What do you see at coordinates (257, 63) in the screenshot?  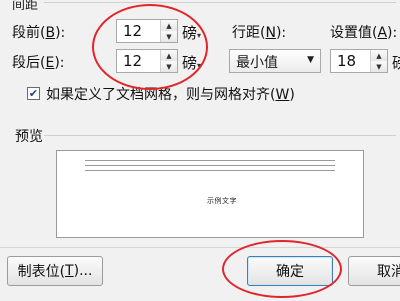 I see `line-spacing-value: 最小值` at bounding box center [257, 63].